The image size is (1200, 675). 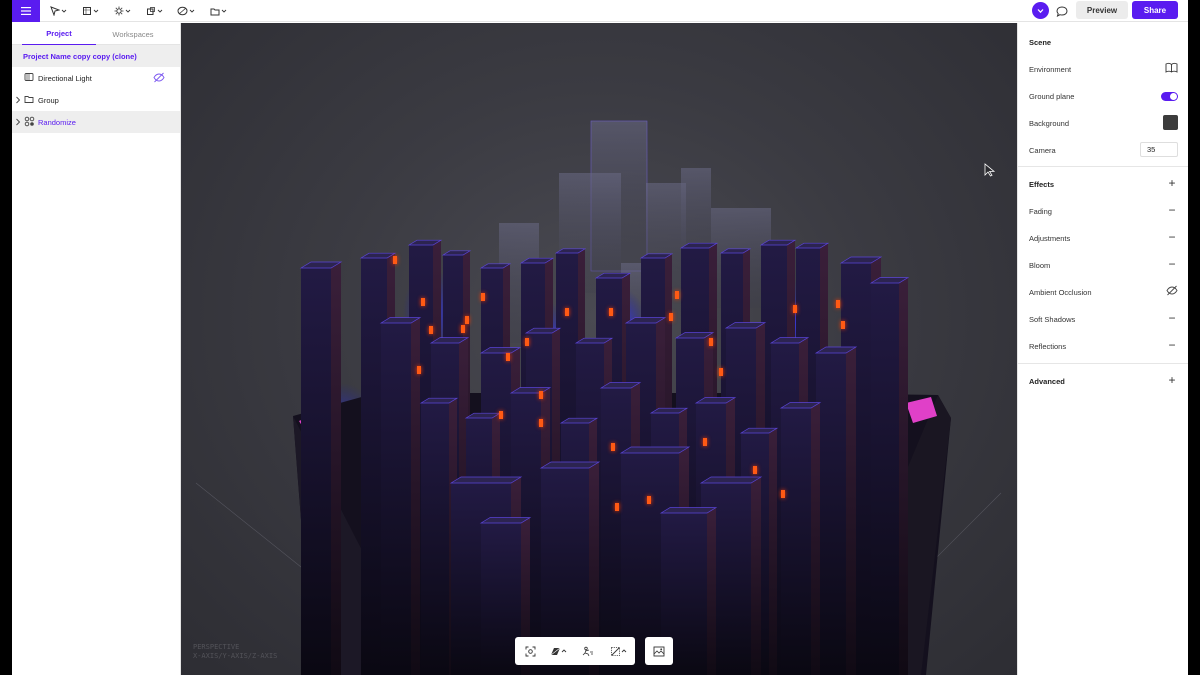 What do you see at coordinates (1050, 69) in the screenshot?
I see `environment-label: Environment` at bounding box center [1050, 69].